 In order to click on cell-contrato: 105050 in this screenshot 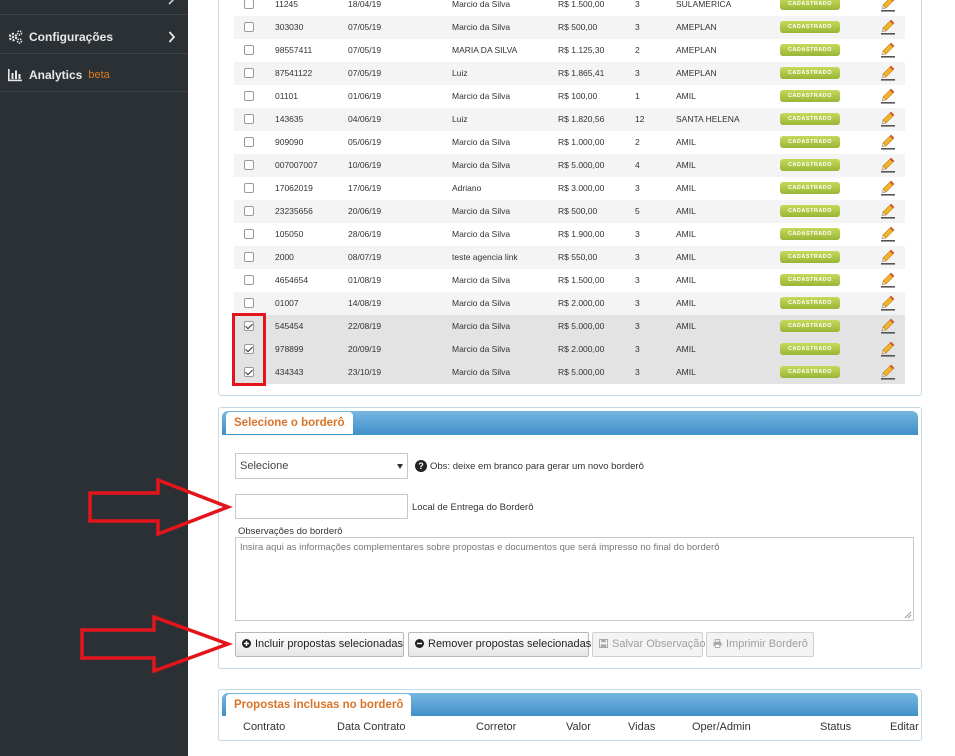, I will do `click(289, 234)`.